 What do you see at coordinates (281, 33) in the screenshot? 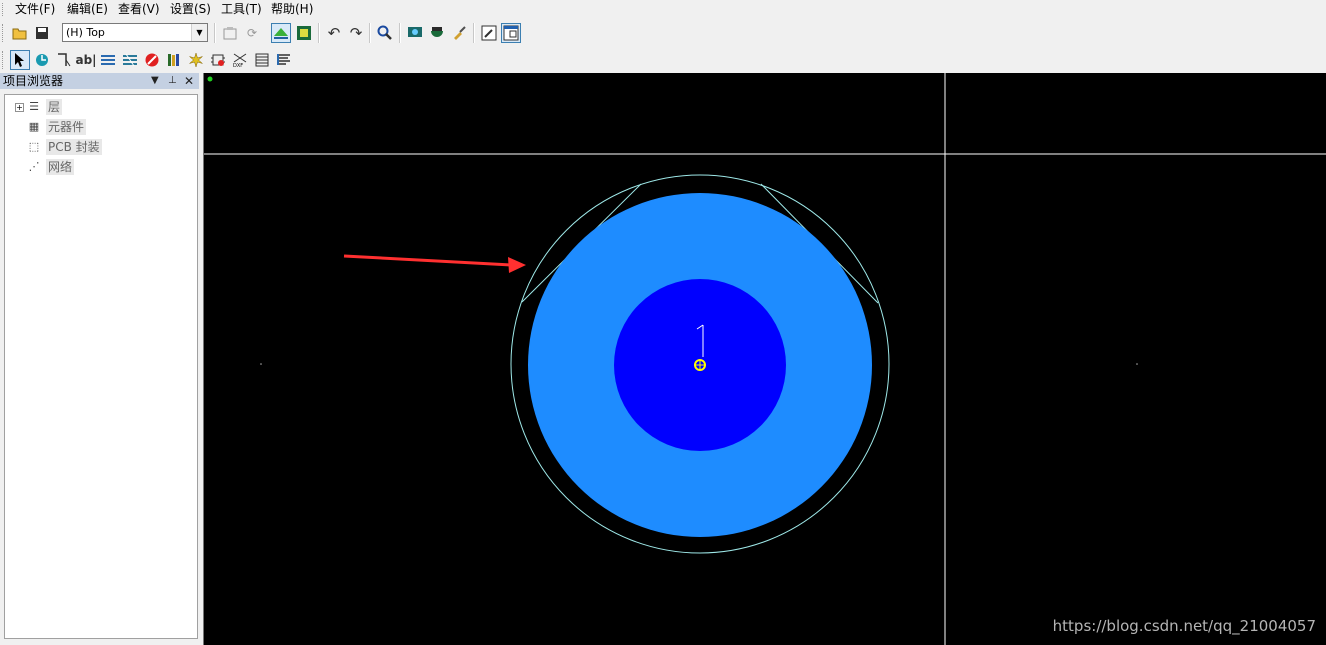
I see `layer-view-icon` at bounding box center [281, 33].